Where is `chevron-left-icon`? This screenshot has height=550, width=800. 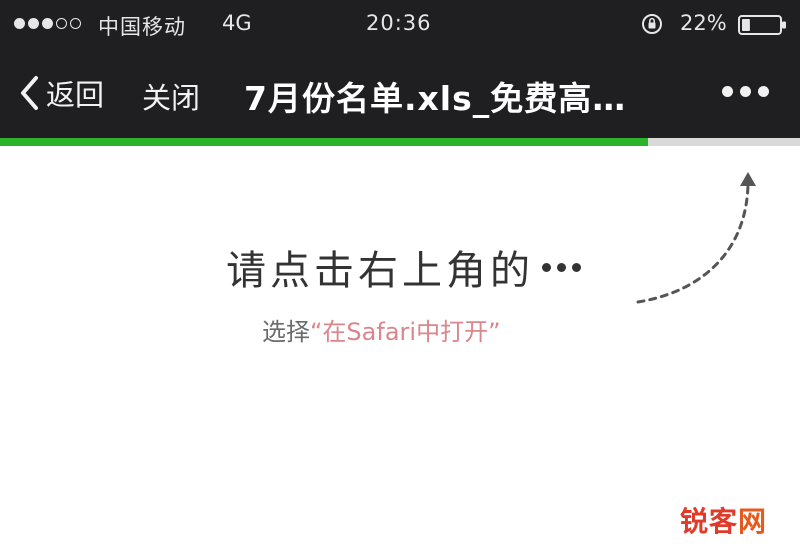
chevron-left-icon is located at coordinates (29, 93).